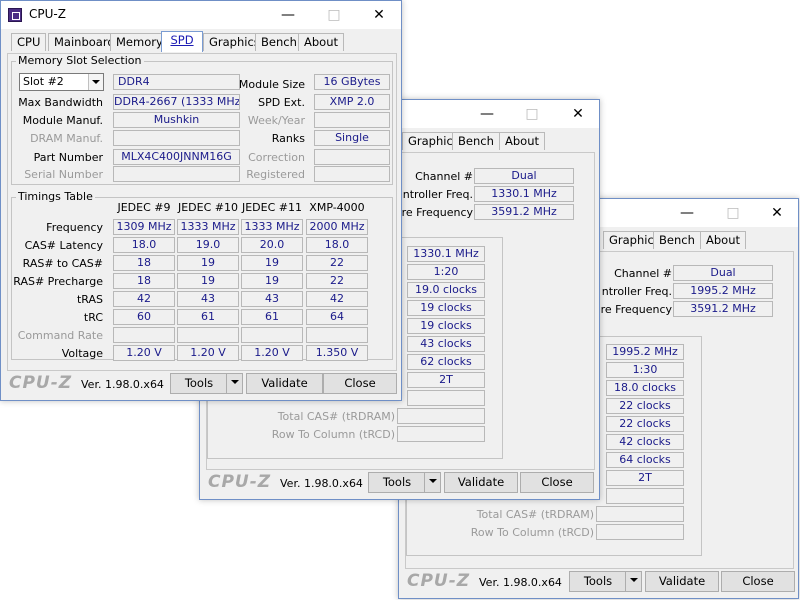 The image size is (800, 600). What do you see at coordinates (74, 227) in the screenshot?
I see `timing-row-label: Frequency` at bounding box center [74, 227].